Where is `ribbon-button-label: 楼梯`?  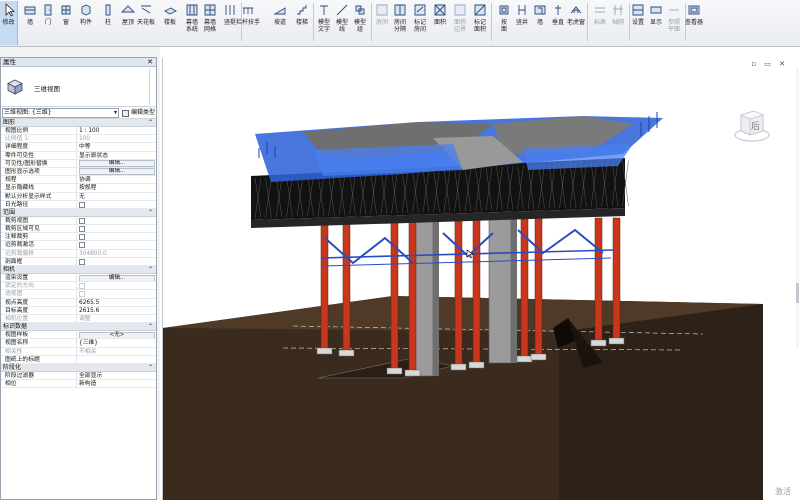
ribbon-button-label: 楼梯 is located at coordinates (301, 22).